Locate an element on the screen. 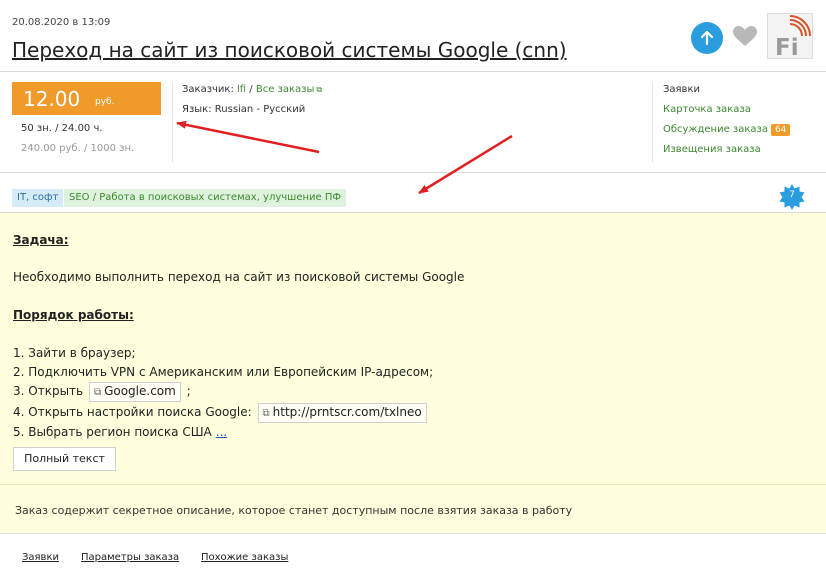 Image resolution: width=826 pixels, height=578 pixels. step-3-text: 3. Открыть is located at coordinates (48, 391).